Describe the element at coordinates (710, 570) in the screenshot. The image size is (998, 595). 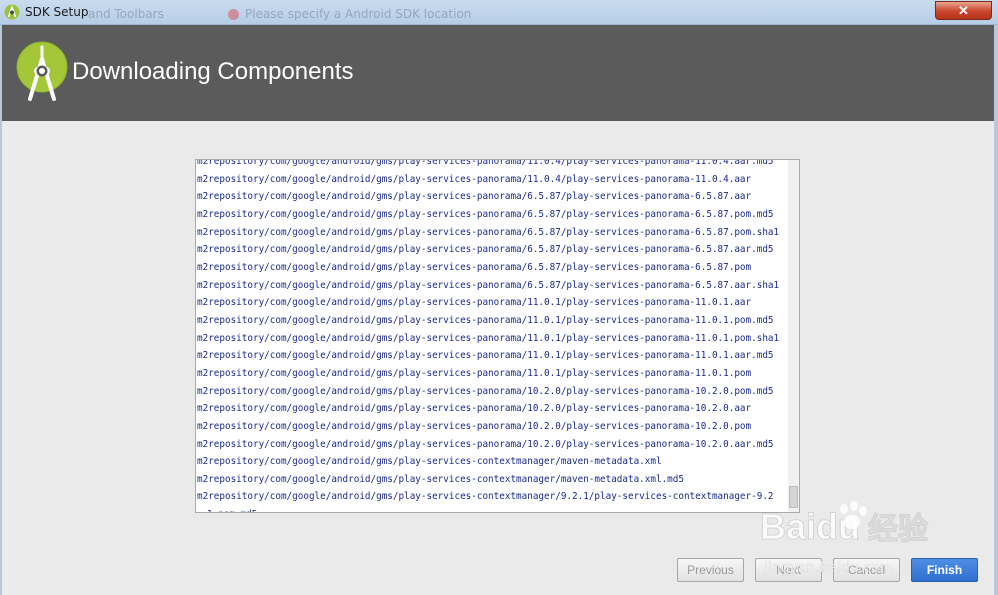
I see `previous-button: Previous` at that location.